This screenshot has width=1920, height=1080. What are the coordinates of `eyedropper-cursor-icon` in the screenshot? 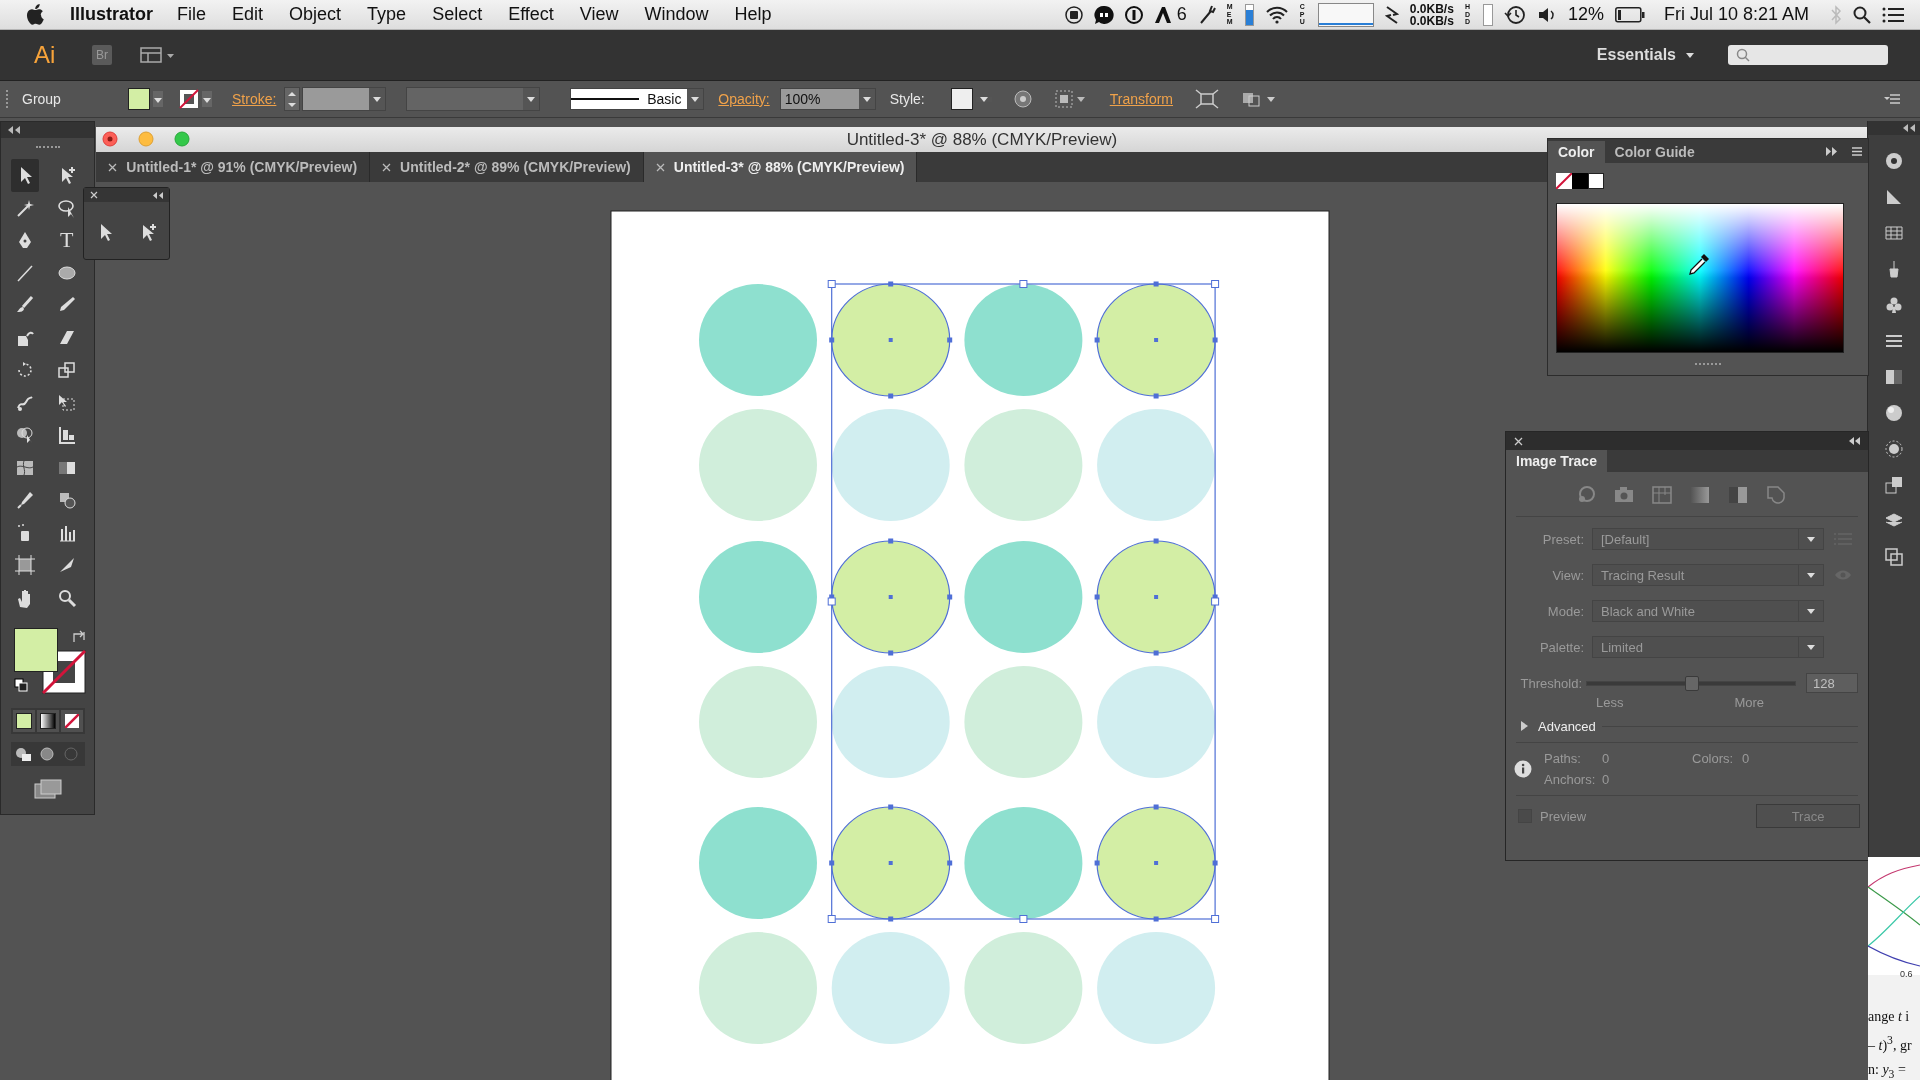 It's located at (1699, 264).